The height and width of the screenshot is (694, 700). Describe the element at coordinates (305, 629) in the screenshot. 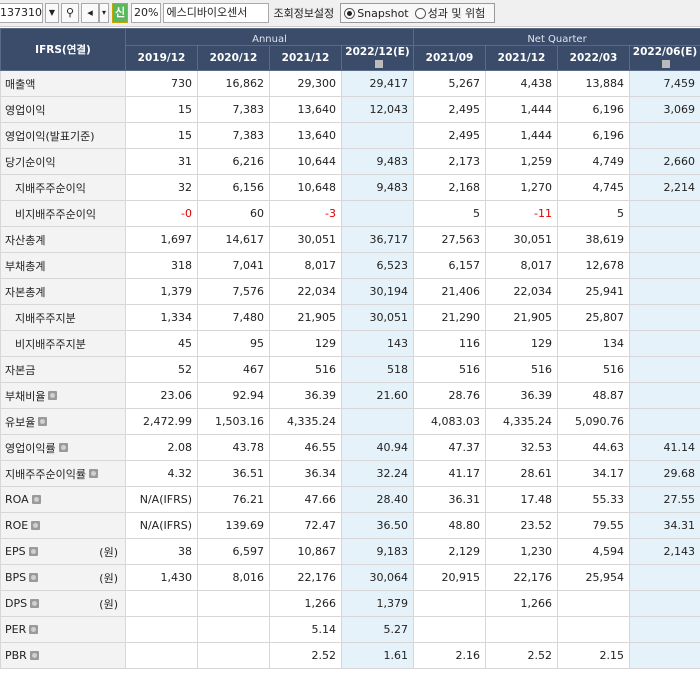

I see `value-cell: 5.14` at that location.